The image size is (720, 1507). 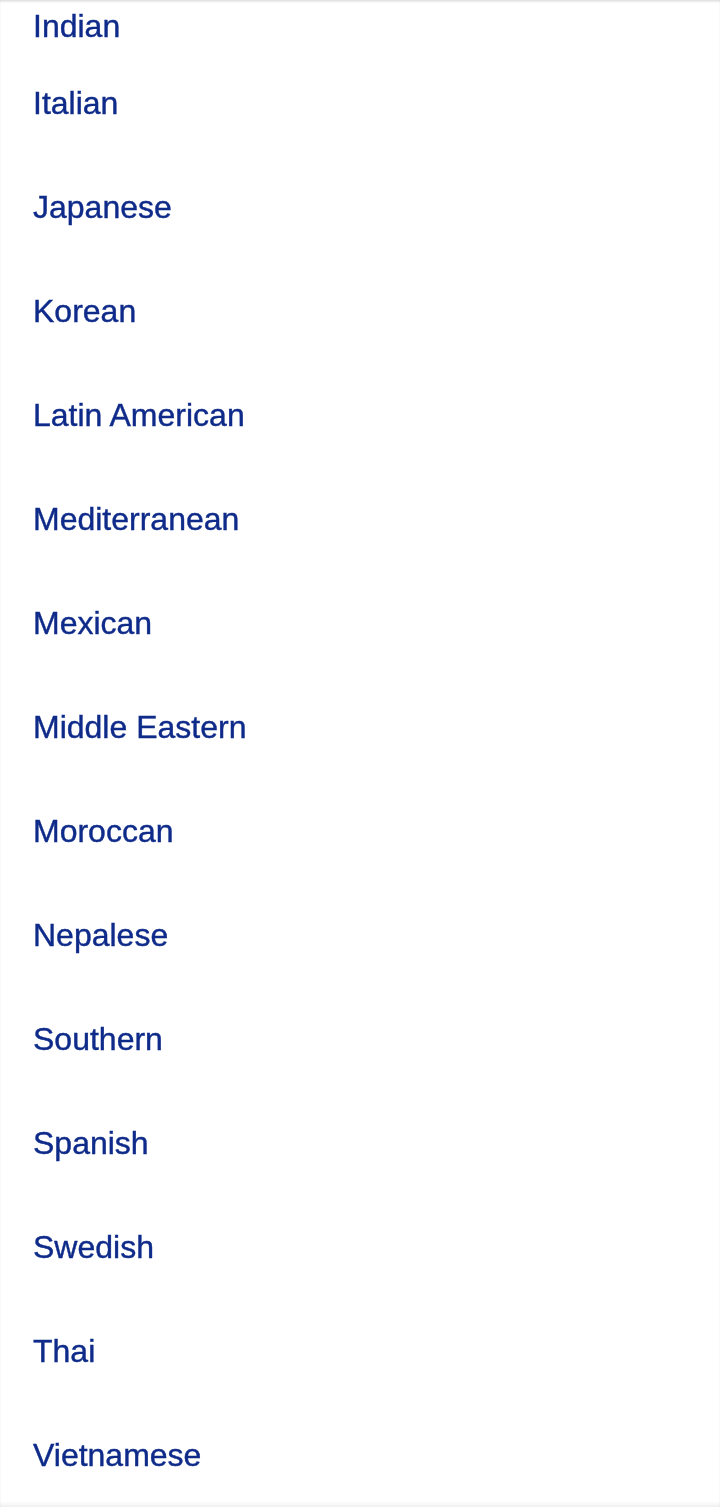 What do you see at coordinates (85, 311) in the screenshot?
I see `cuisine-option: Korean` at bounding box center [85, 311].